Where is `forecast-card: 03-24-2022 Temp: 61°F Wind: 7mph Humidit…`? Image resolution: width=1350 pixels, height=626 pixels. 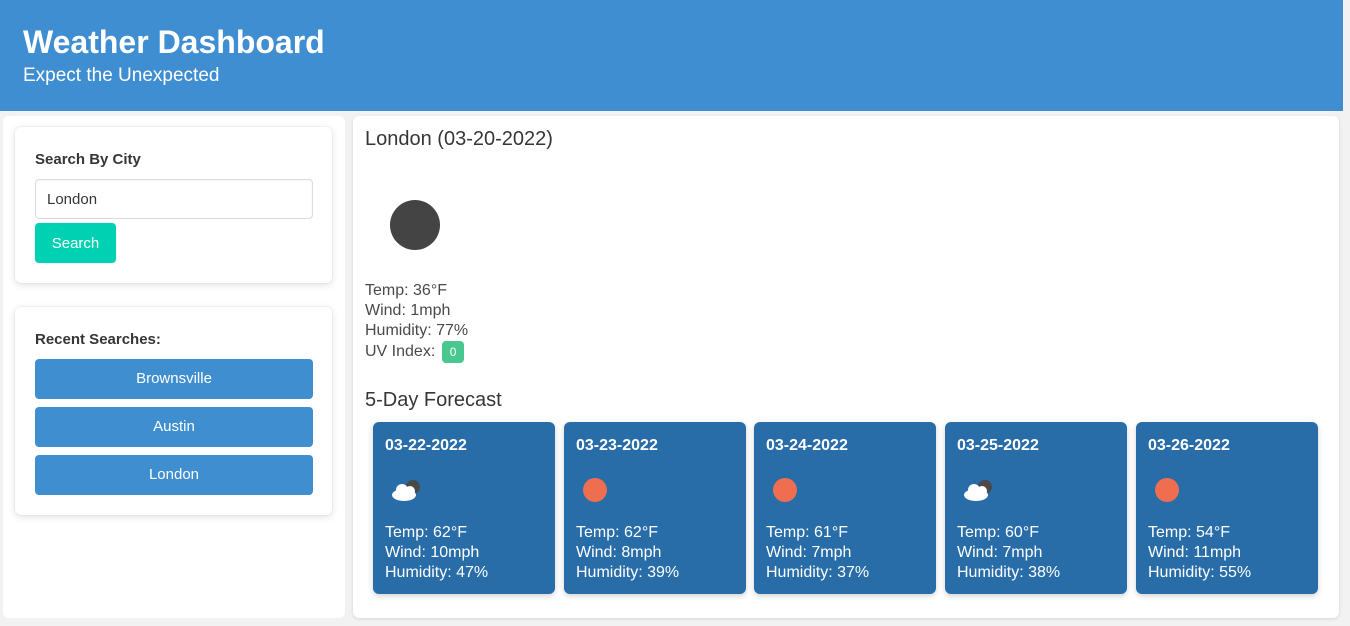 forecast-card: 03-24-2022 Temp: 61°F Wind: 7mph Humidit… is located at coordinates (845, 508).